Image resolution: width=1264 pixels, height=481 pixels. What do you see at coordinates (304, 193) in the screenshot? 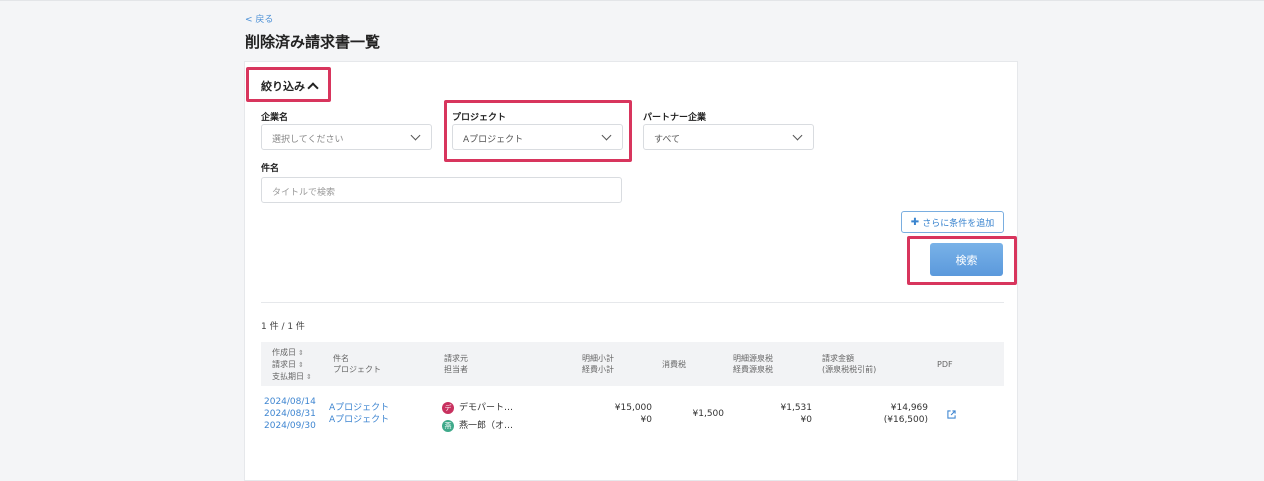
I see `subject-search-placeholder: タイトルで検索` at bounding box center [304, 193].